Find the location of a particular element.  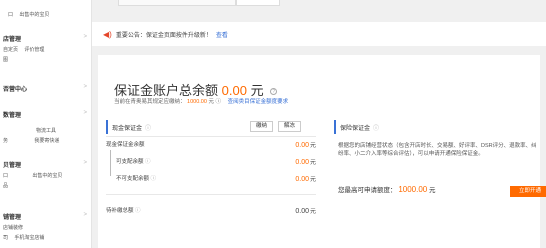

unfreeze-button: 解冻 is located at coordinates (290, 126).